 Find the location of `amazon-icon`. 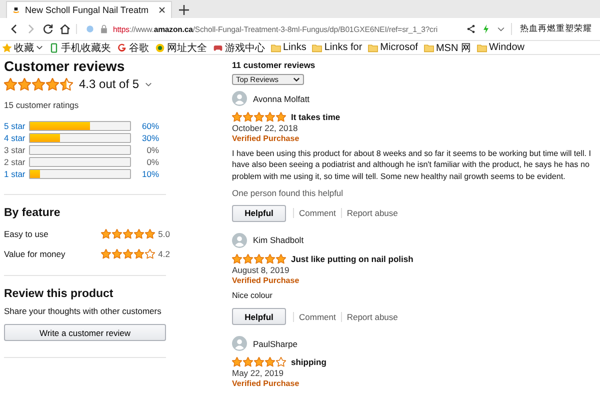

amazon-icon is located at coordinates (16, 10).